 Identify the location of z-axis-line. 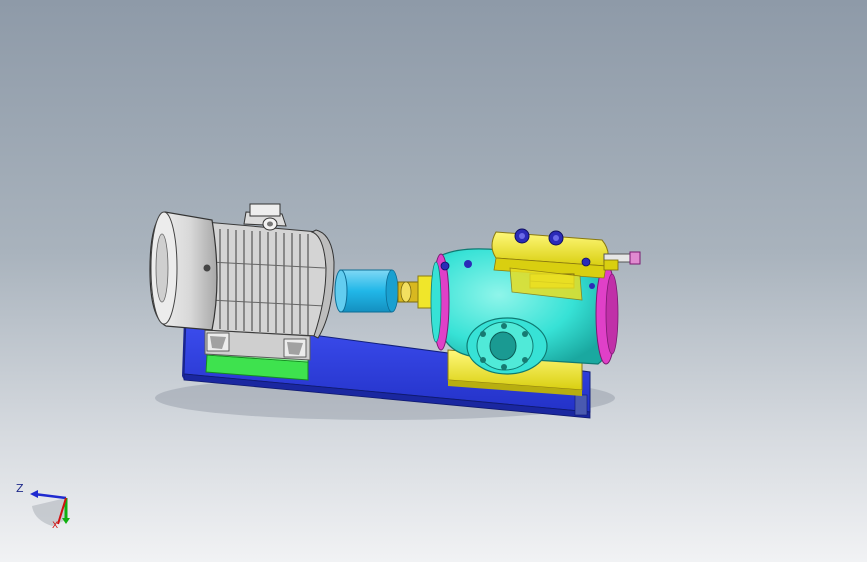
(50, 496).